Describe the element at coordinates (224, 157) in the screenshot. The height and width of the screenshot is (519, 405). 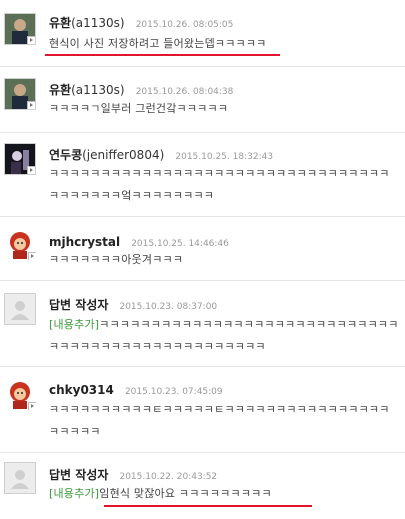
I see `comment-date: 2015.10.25. 18:32:43` at that location.